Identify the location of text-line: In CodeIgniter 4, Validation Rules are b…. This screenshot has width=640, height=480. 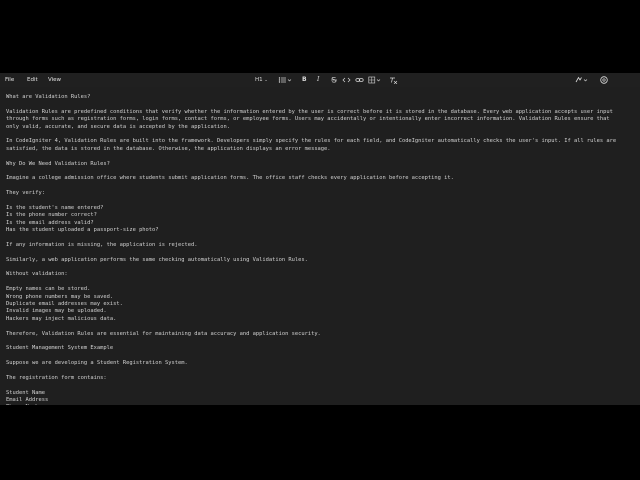
(311, 141).